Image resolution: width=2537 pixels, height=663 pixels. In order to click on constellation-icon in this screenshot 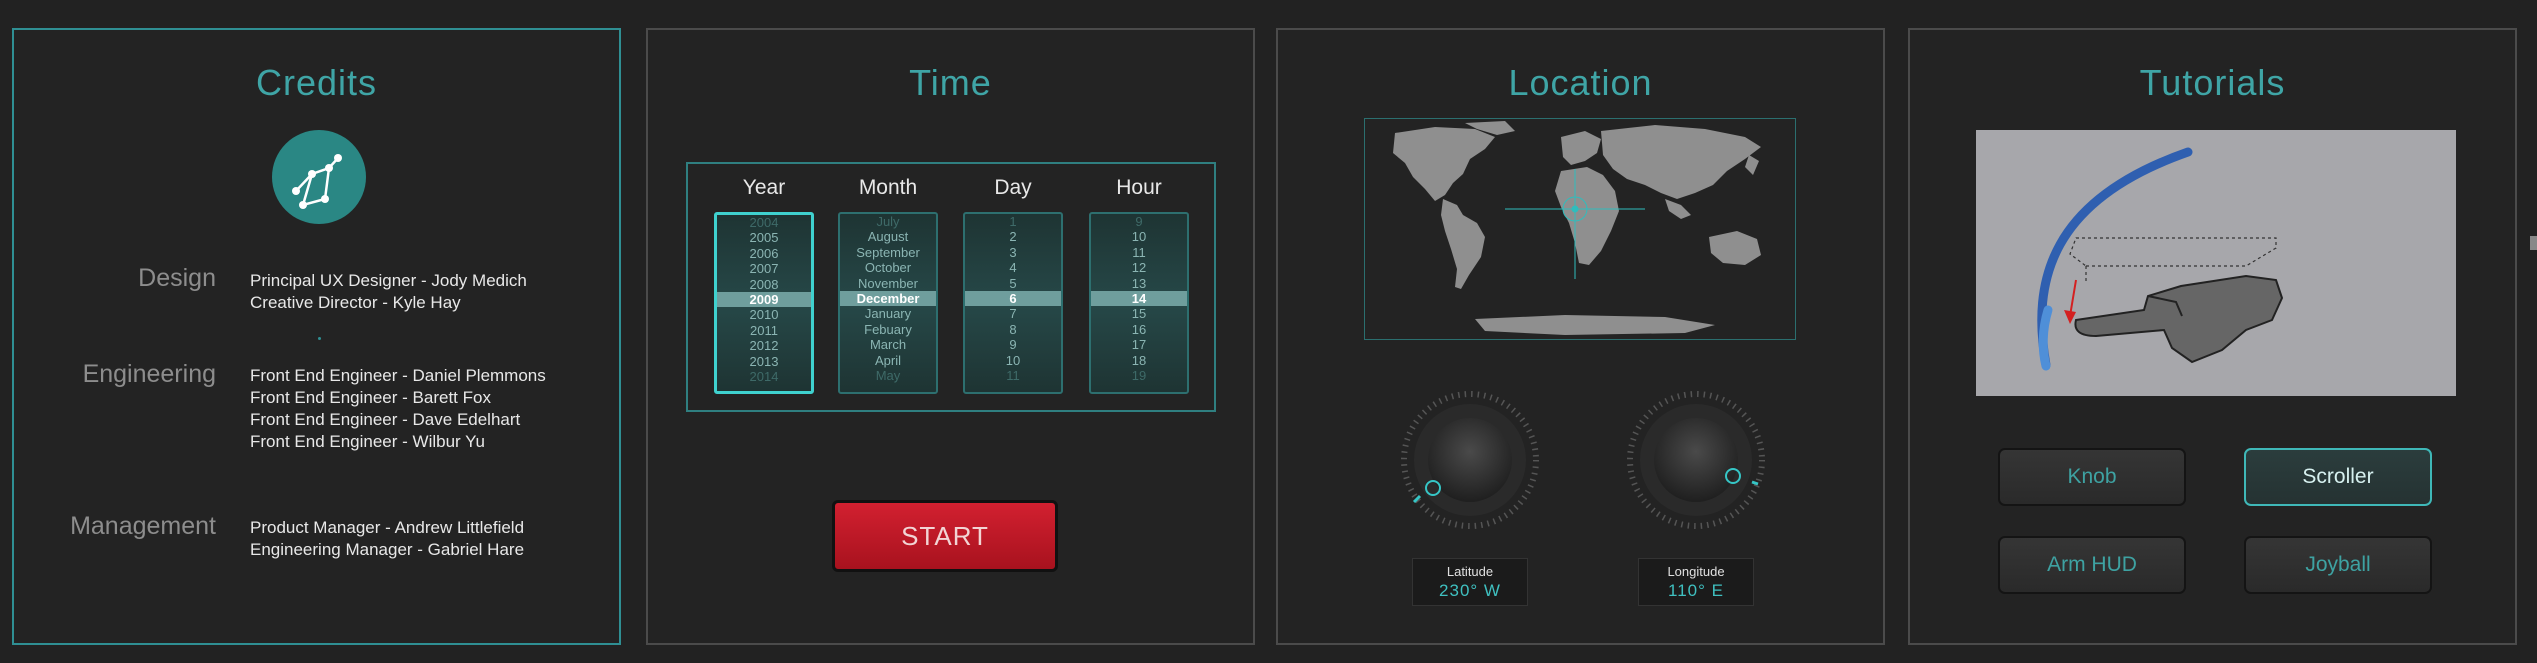, I will do `click(319, 177)`.